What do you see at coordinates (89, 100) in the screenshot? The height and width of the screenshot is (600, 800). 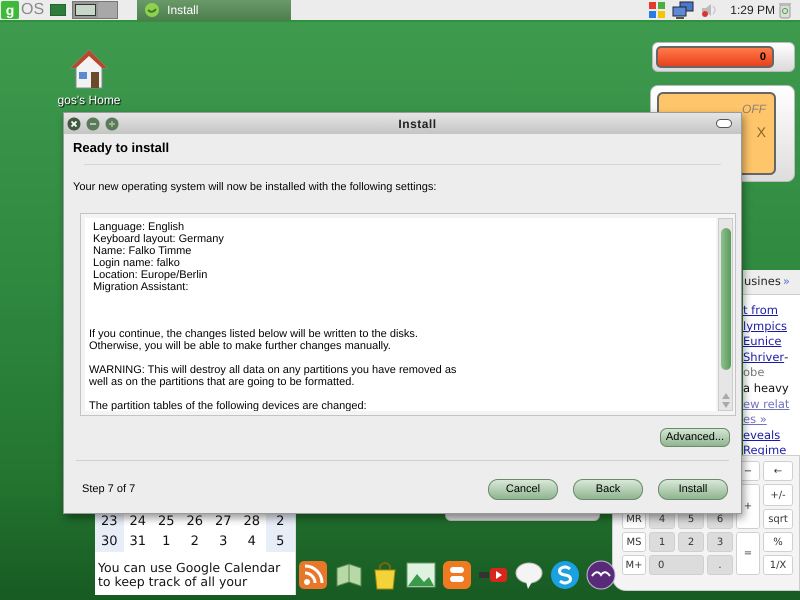 I see `icon-label: gos's Home` at bounding box center [89, 100].